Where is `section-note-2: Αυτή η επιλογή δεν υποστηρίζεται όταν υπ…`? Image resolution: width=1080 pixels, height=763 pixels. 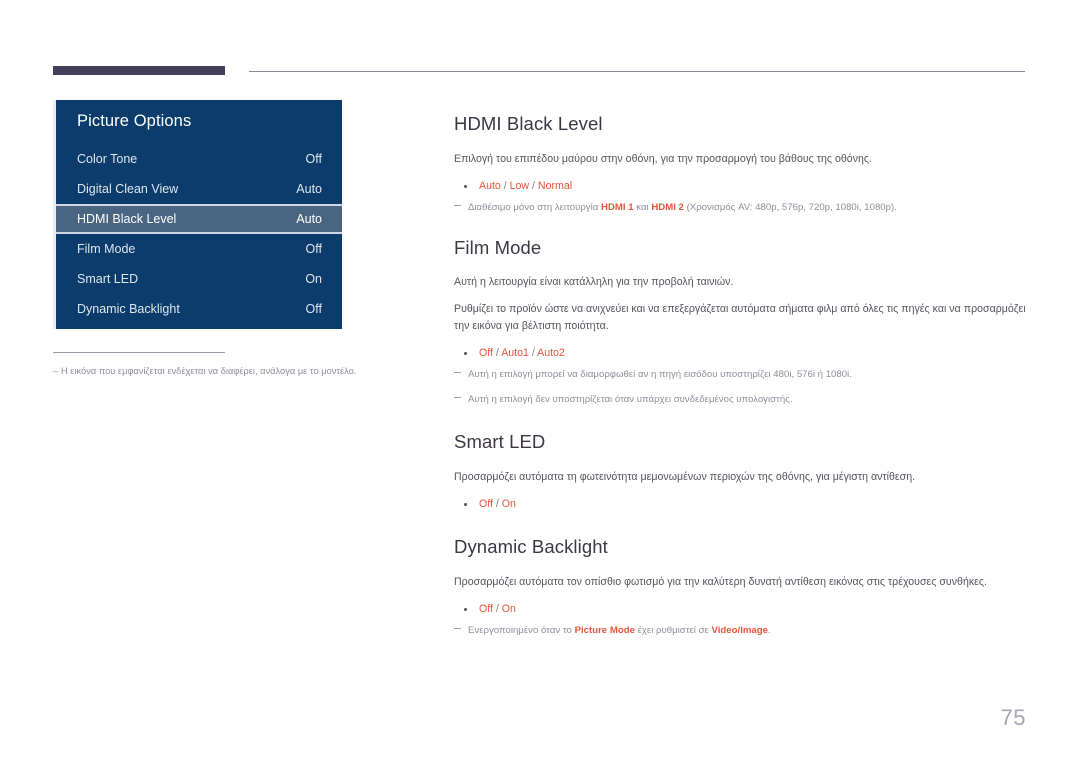 section-note-2: Αυτή η επιλογή δεν υποστηρίζεται όταν υπ… is located at coordinates (741, 399).